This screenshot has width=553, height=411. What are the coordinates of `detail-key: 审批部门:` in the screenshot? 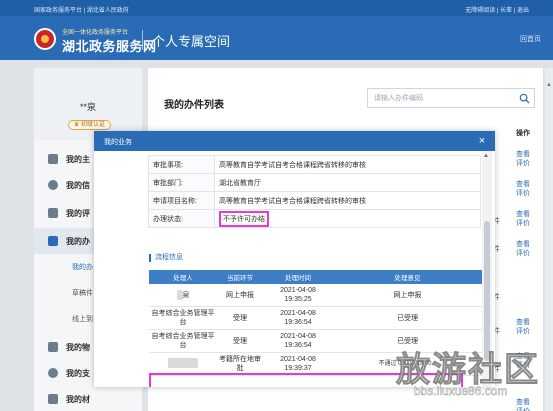 It's located at (181, 182).